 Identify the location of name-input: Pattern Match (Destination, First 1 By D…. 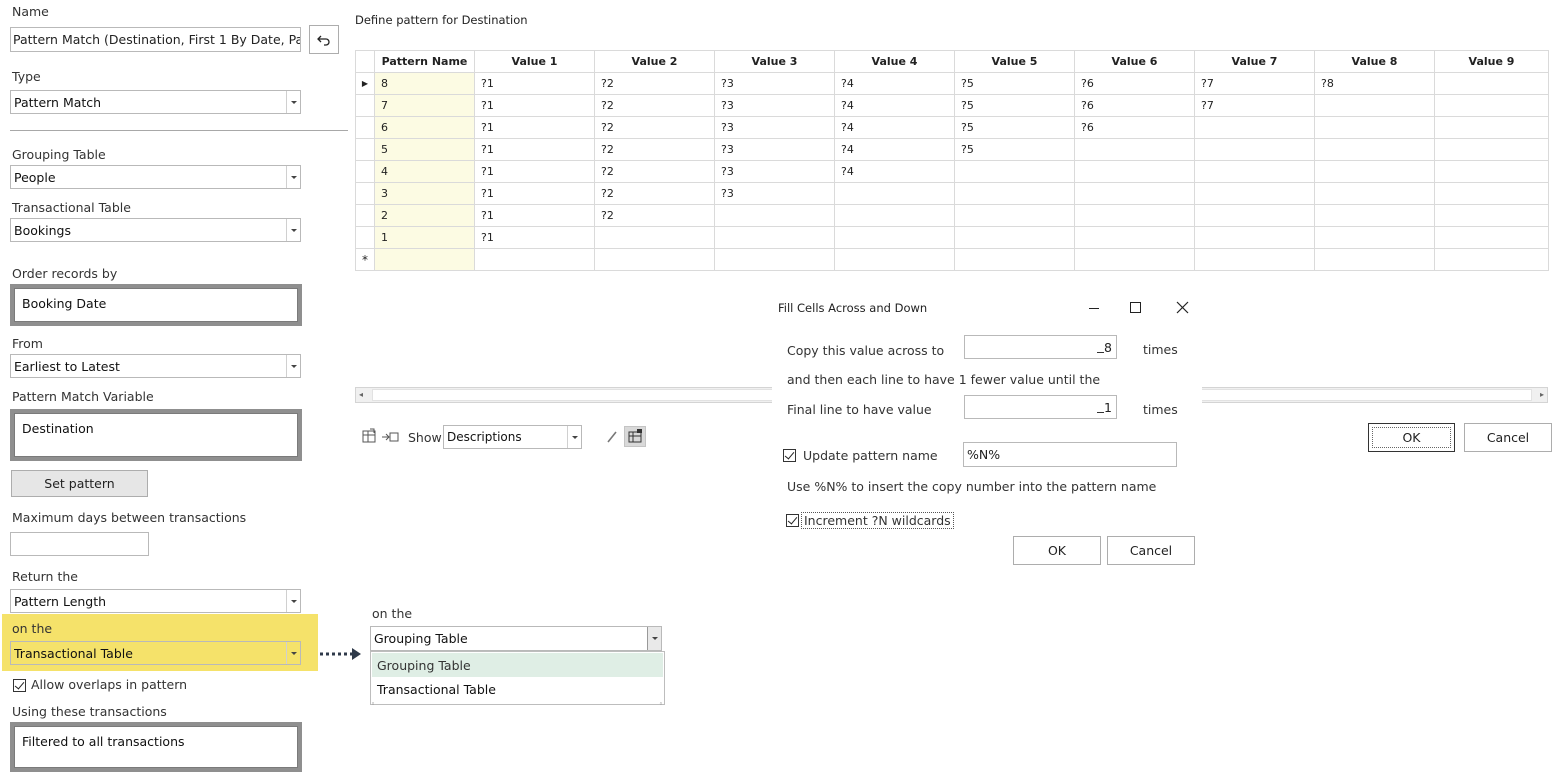
(155, 39).